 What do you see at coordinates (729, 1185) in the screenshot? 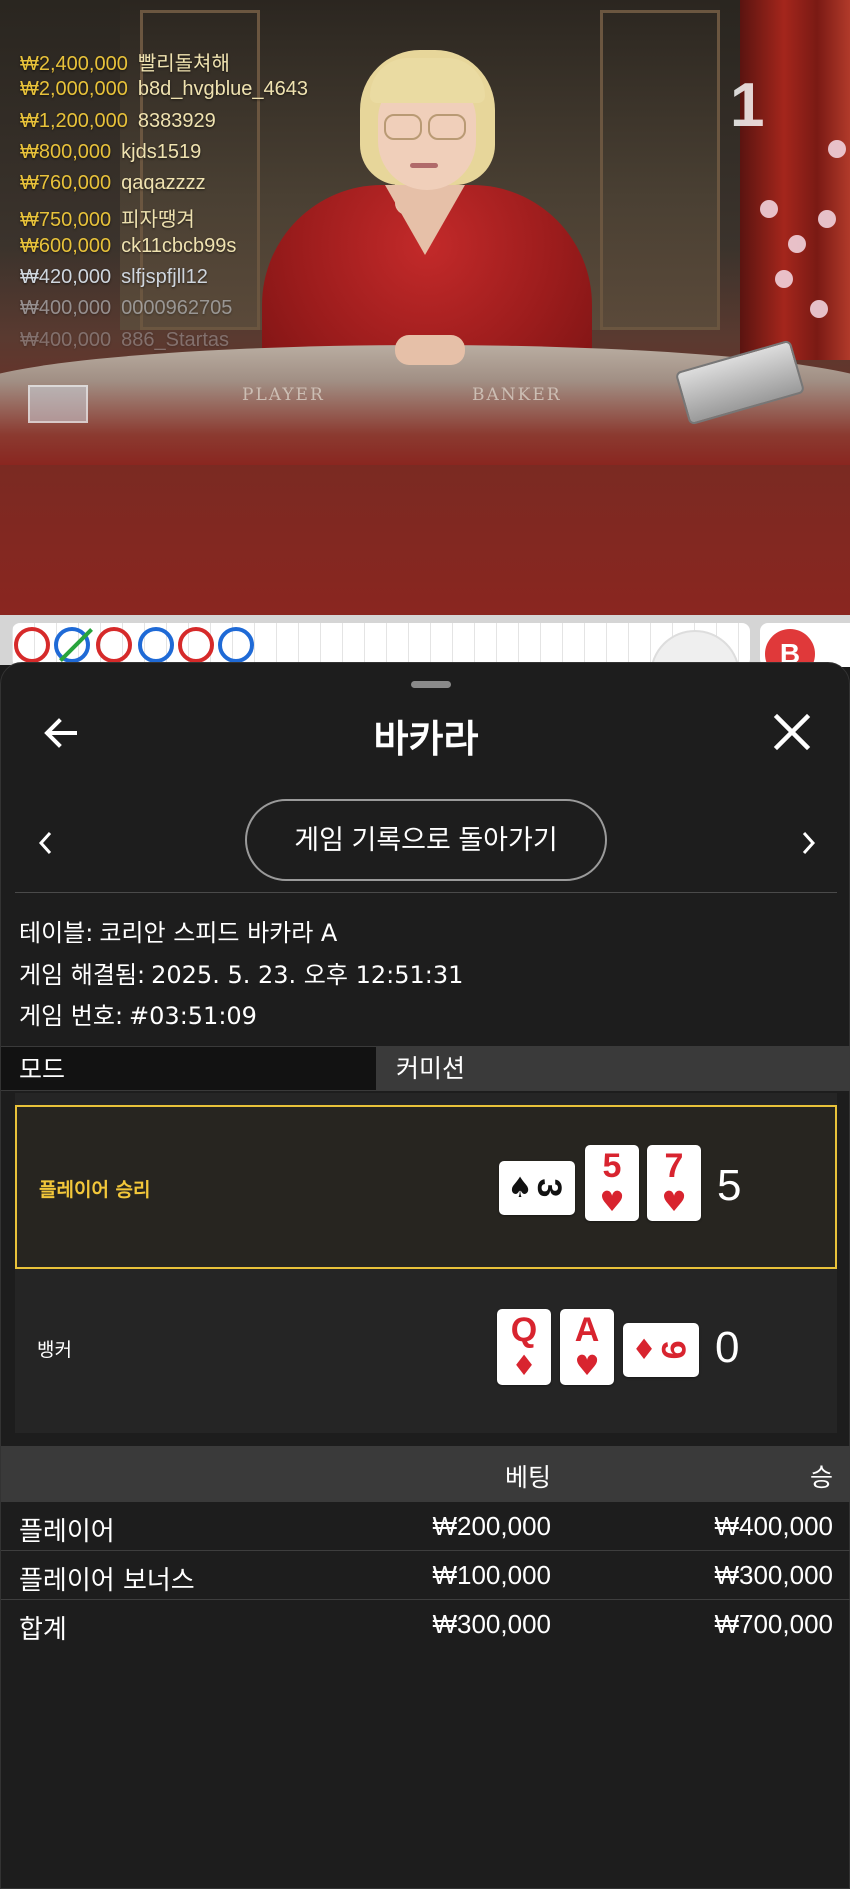
I see `player-score: 5` at bounding box center [729, 1185].